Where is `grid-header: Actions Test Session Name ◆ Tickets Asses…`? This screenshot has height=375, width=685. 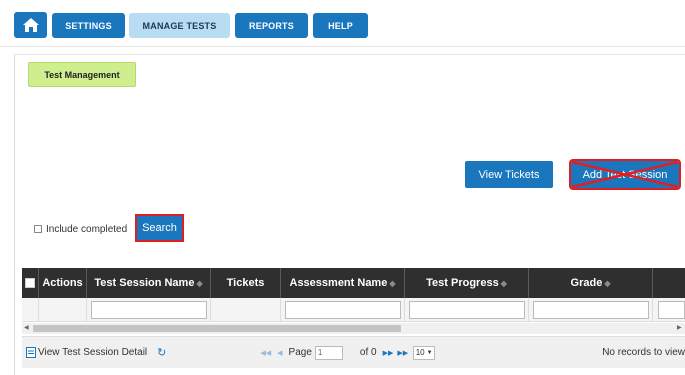 grid-header: Actions Test Session Name ◆ Tickets Asses… is located at coordinates (353, 283).